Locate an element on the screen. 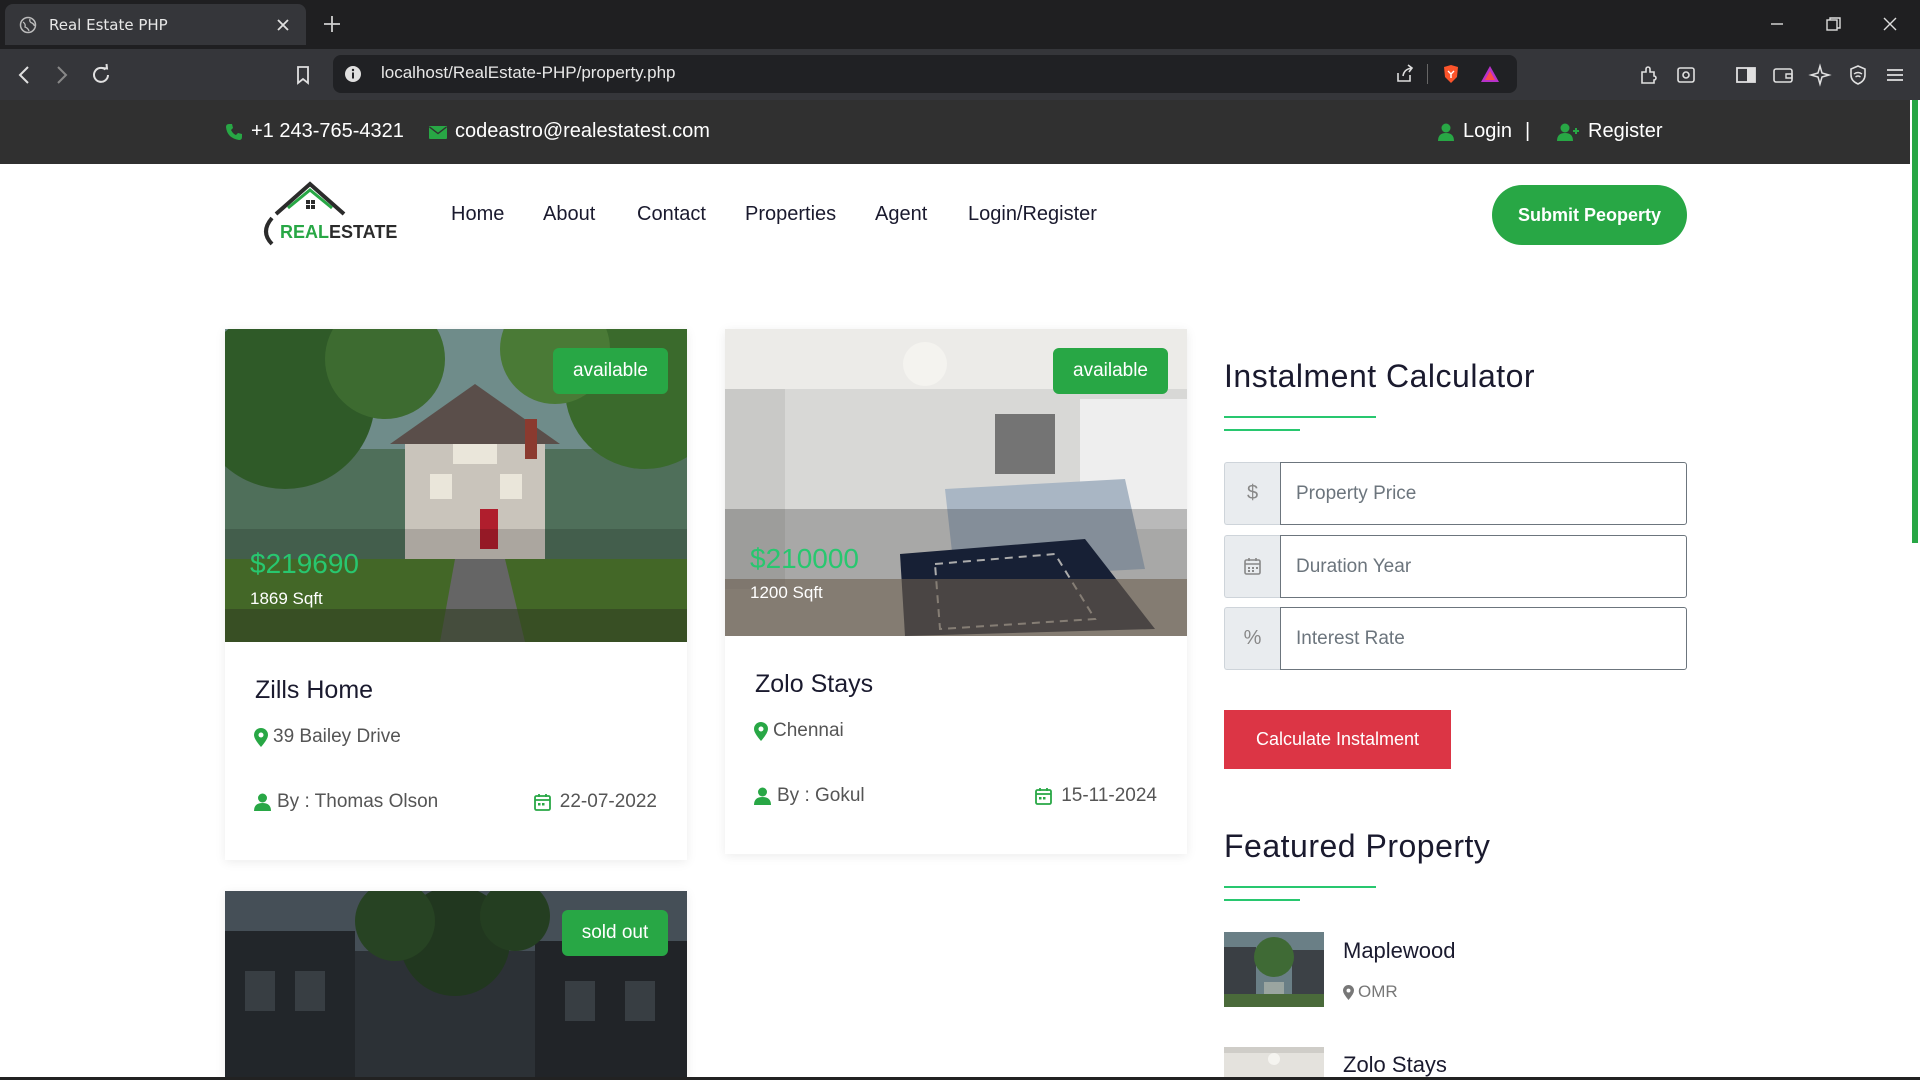 The width and height of the screenshot is (1920, 1080). site-logo: REALESTATE is located at coordinates (327, 214).